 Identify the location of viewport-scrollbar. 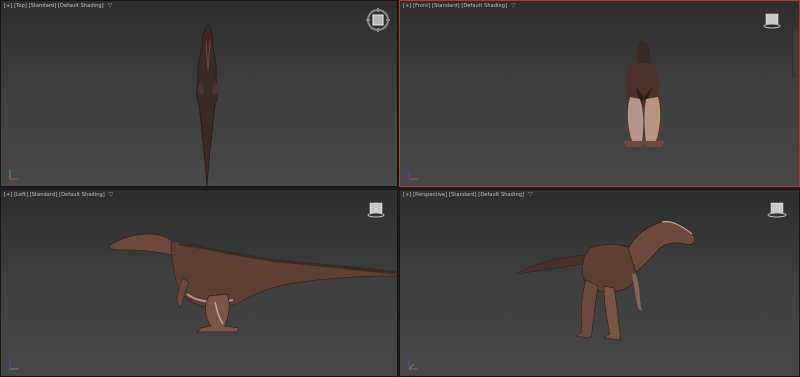
(795, 53).